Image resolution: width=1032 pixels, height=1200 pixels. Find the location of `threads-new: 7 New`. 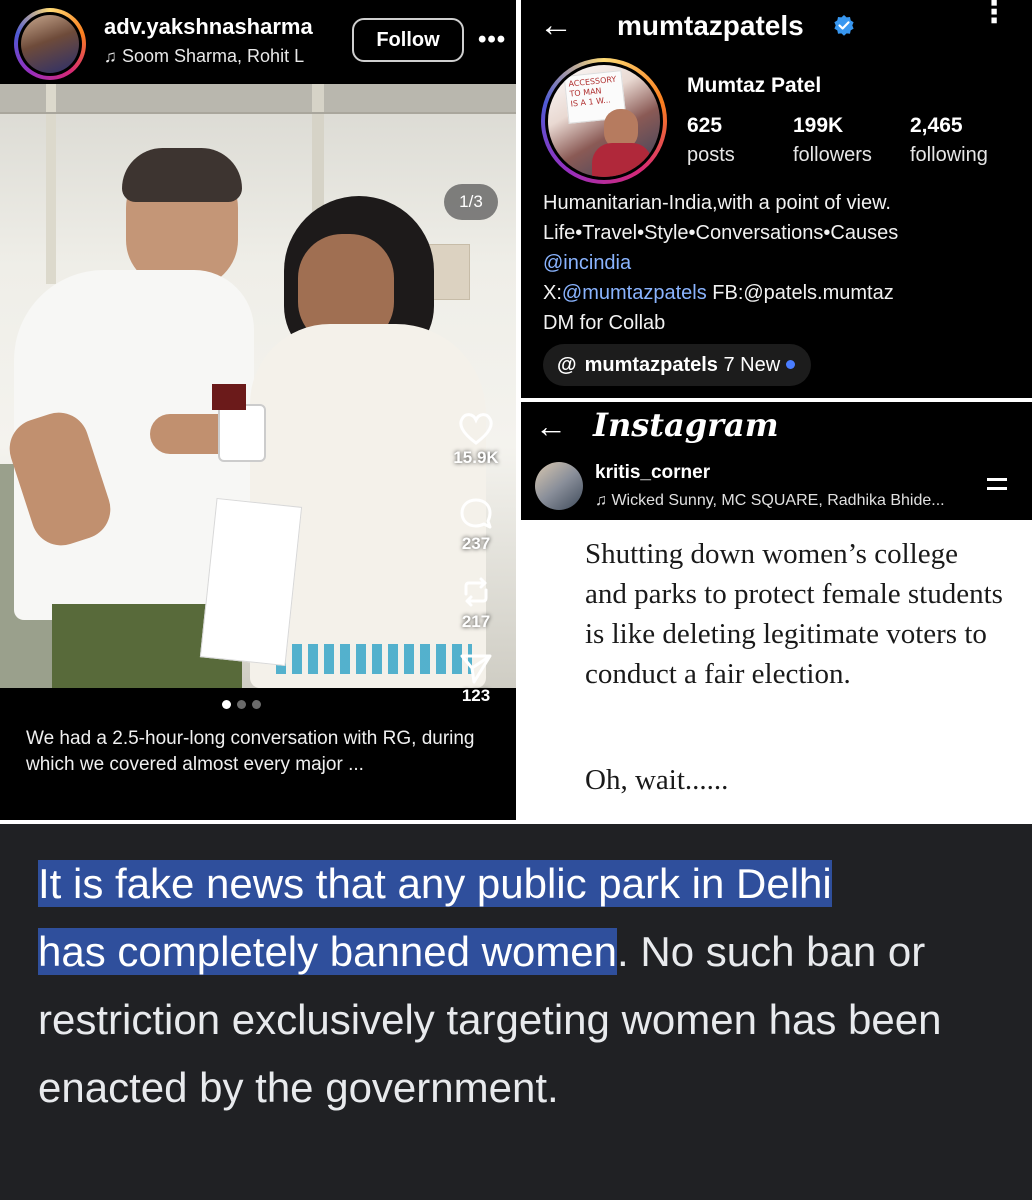

threads-new: 7 New is located at coordinates (752, 365).